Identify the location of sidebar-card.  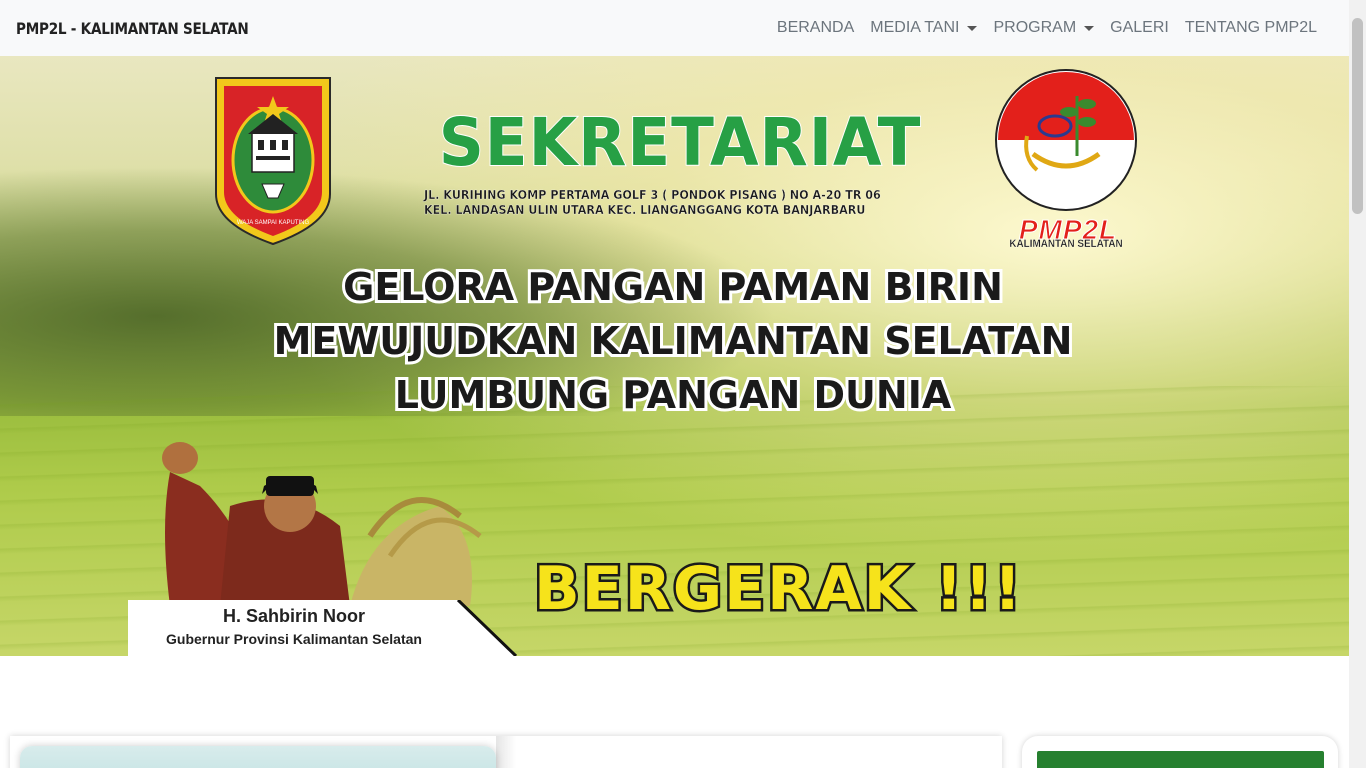
(1180, 752).